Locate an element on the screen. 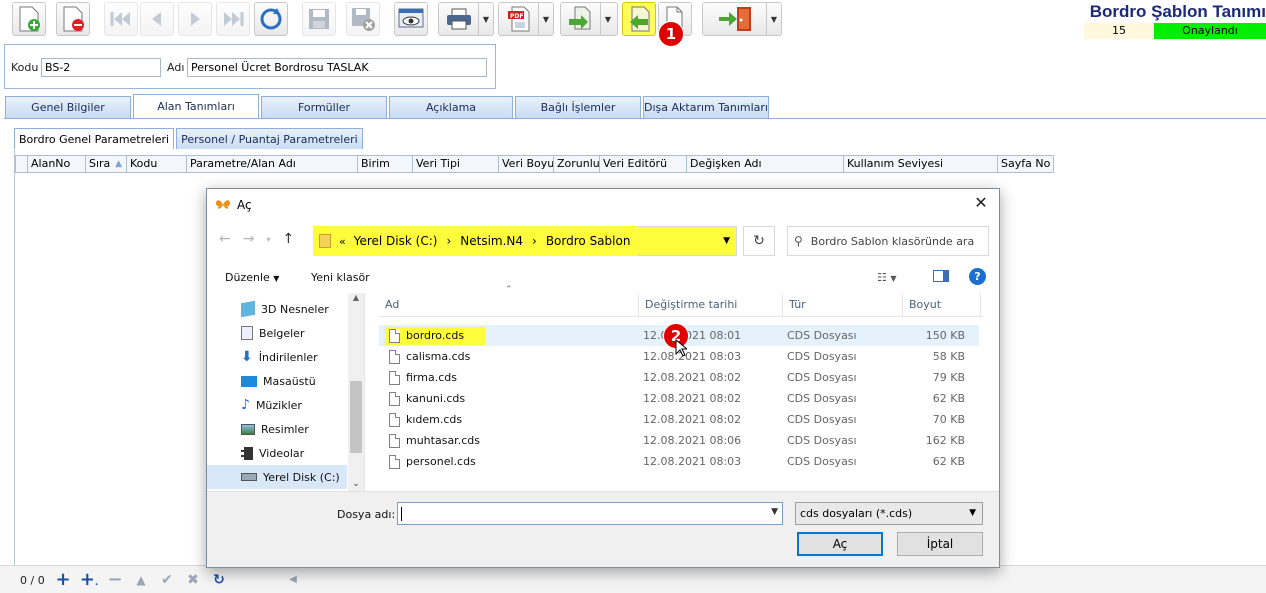  sidebar-scroll-thumb is located at coordinates (356, 417).